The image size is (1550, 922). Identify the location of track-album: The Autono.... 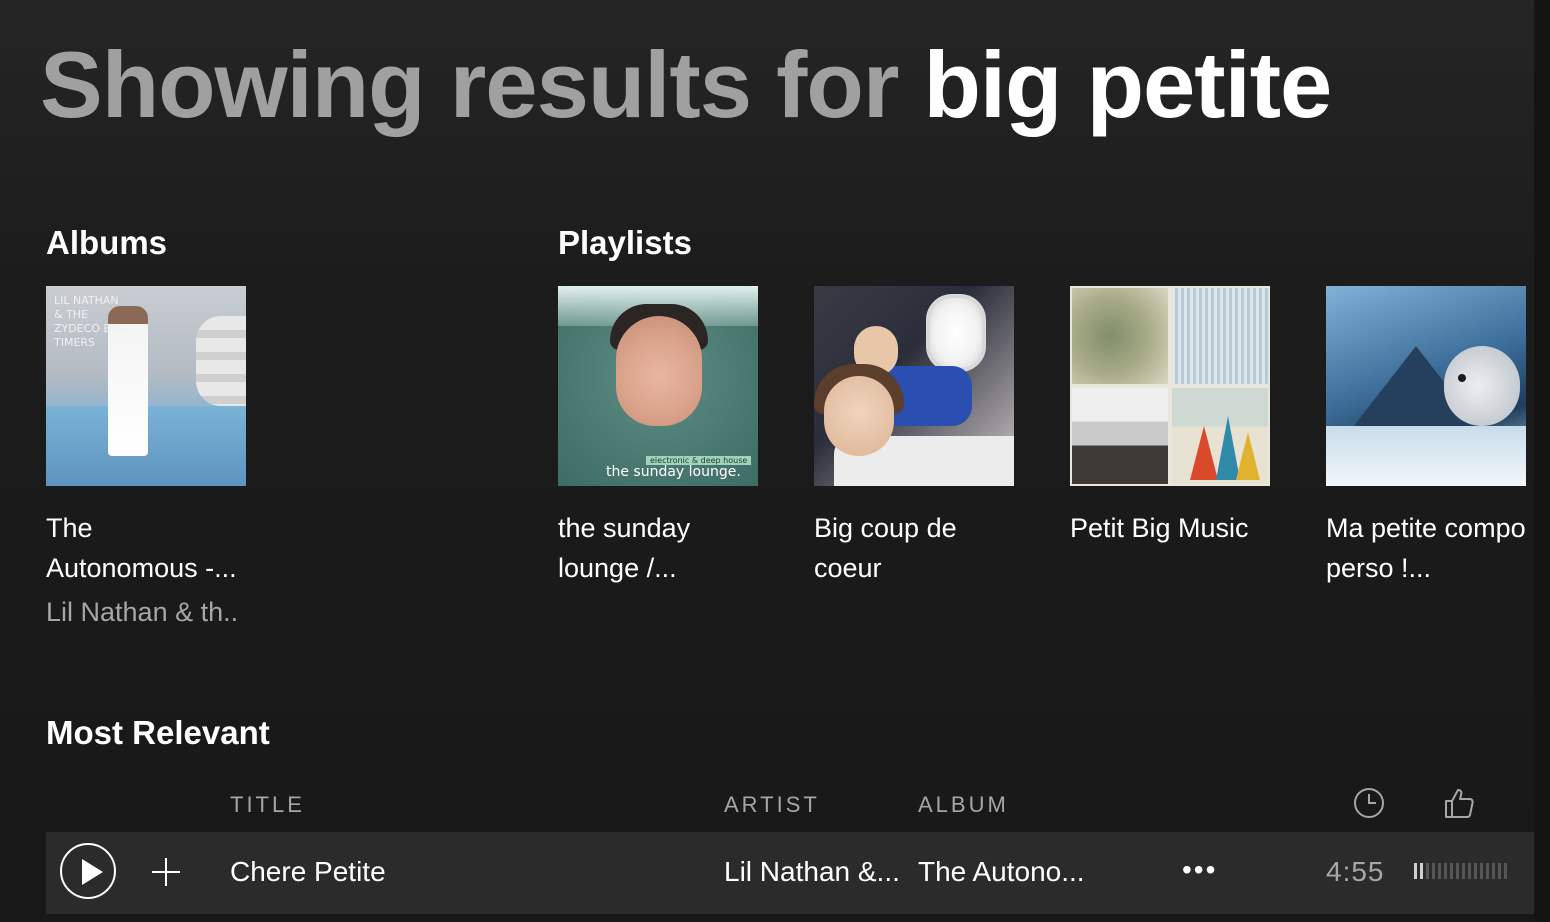
(1018, 872).